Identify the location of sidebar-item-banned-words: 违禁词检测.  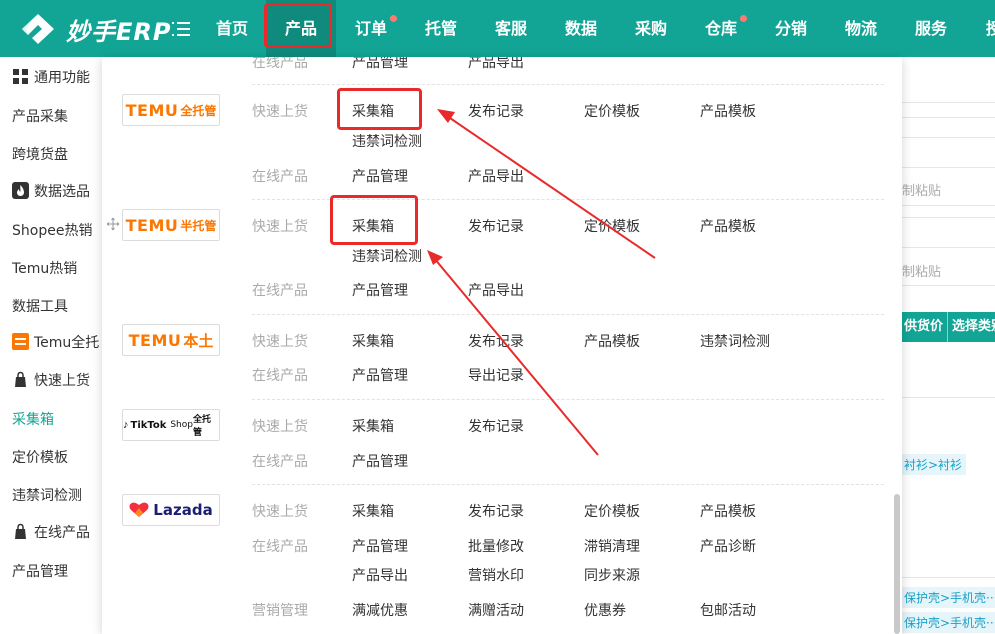
(47, 495).